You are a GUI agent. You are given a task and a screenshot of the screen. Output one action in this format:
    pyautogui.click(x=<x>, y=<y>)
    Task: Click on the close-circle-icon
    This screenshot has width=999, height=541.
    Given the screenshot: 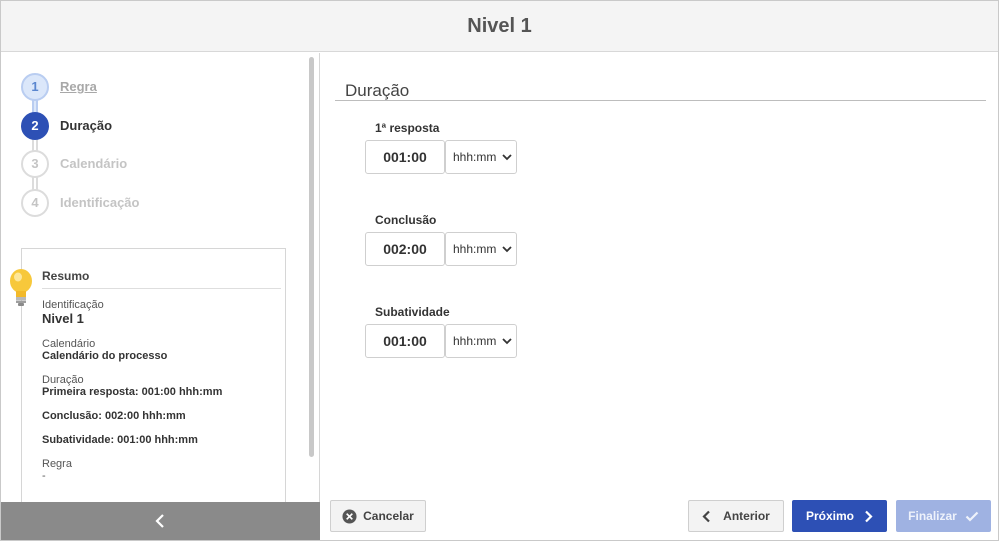 What is the action you would take?
    pyautogui.click(x=349, y=516)
    